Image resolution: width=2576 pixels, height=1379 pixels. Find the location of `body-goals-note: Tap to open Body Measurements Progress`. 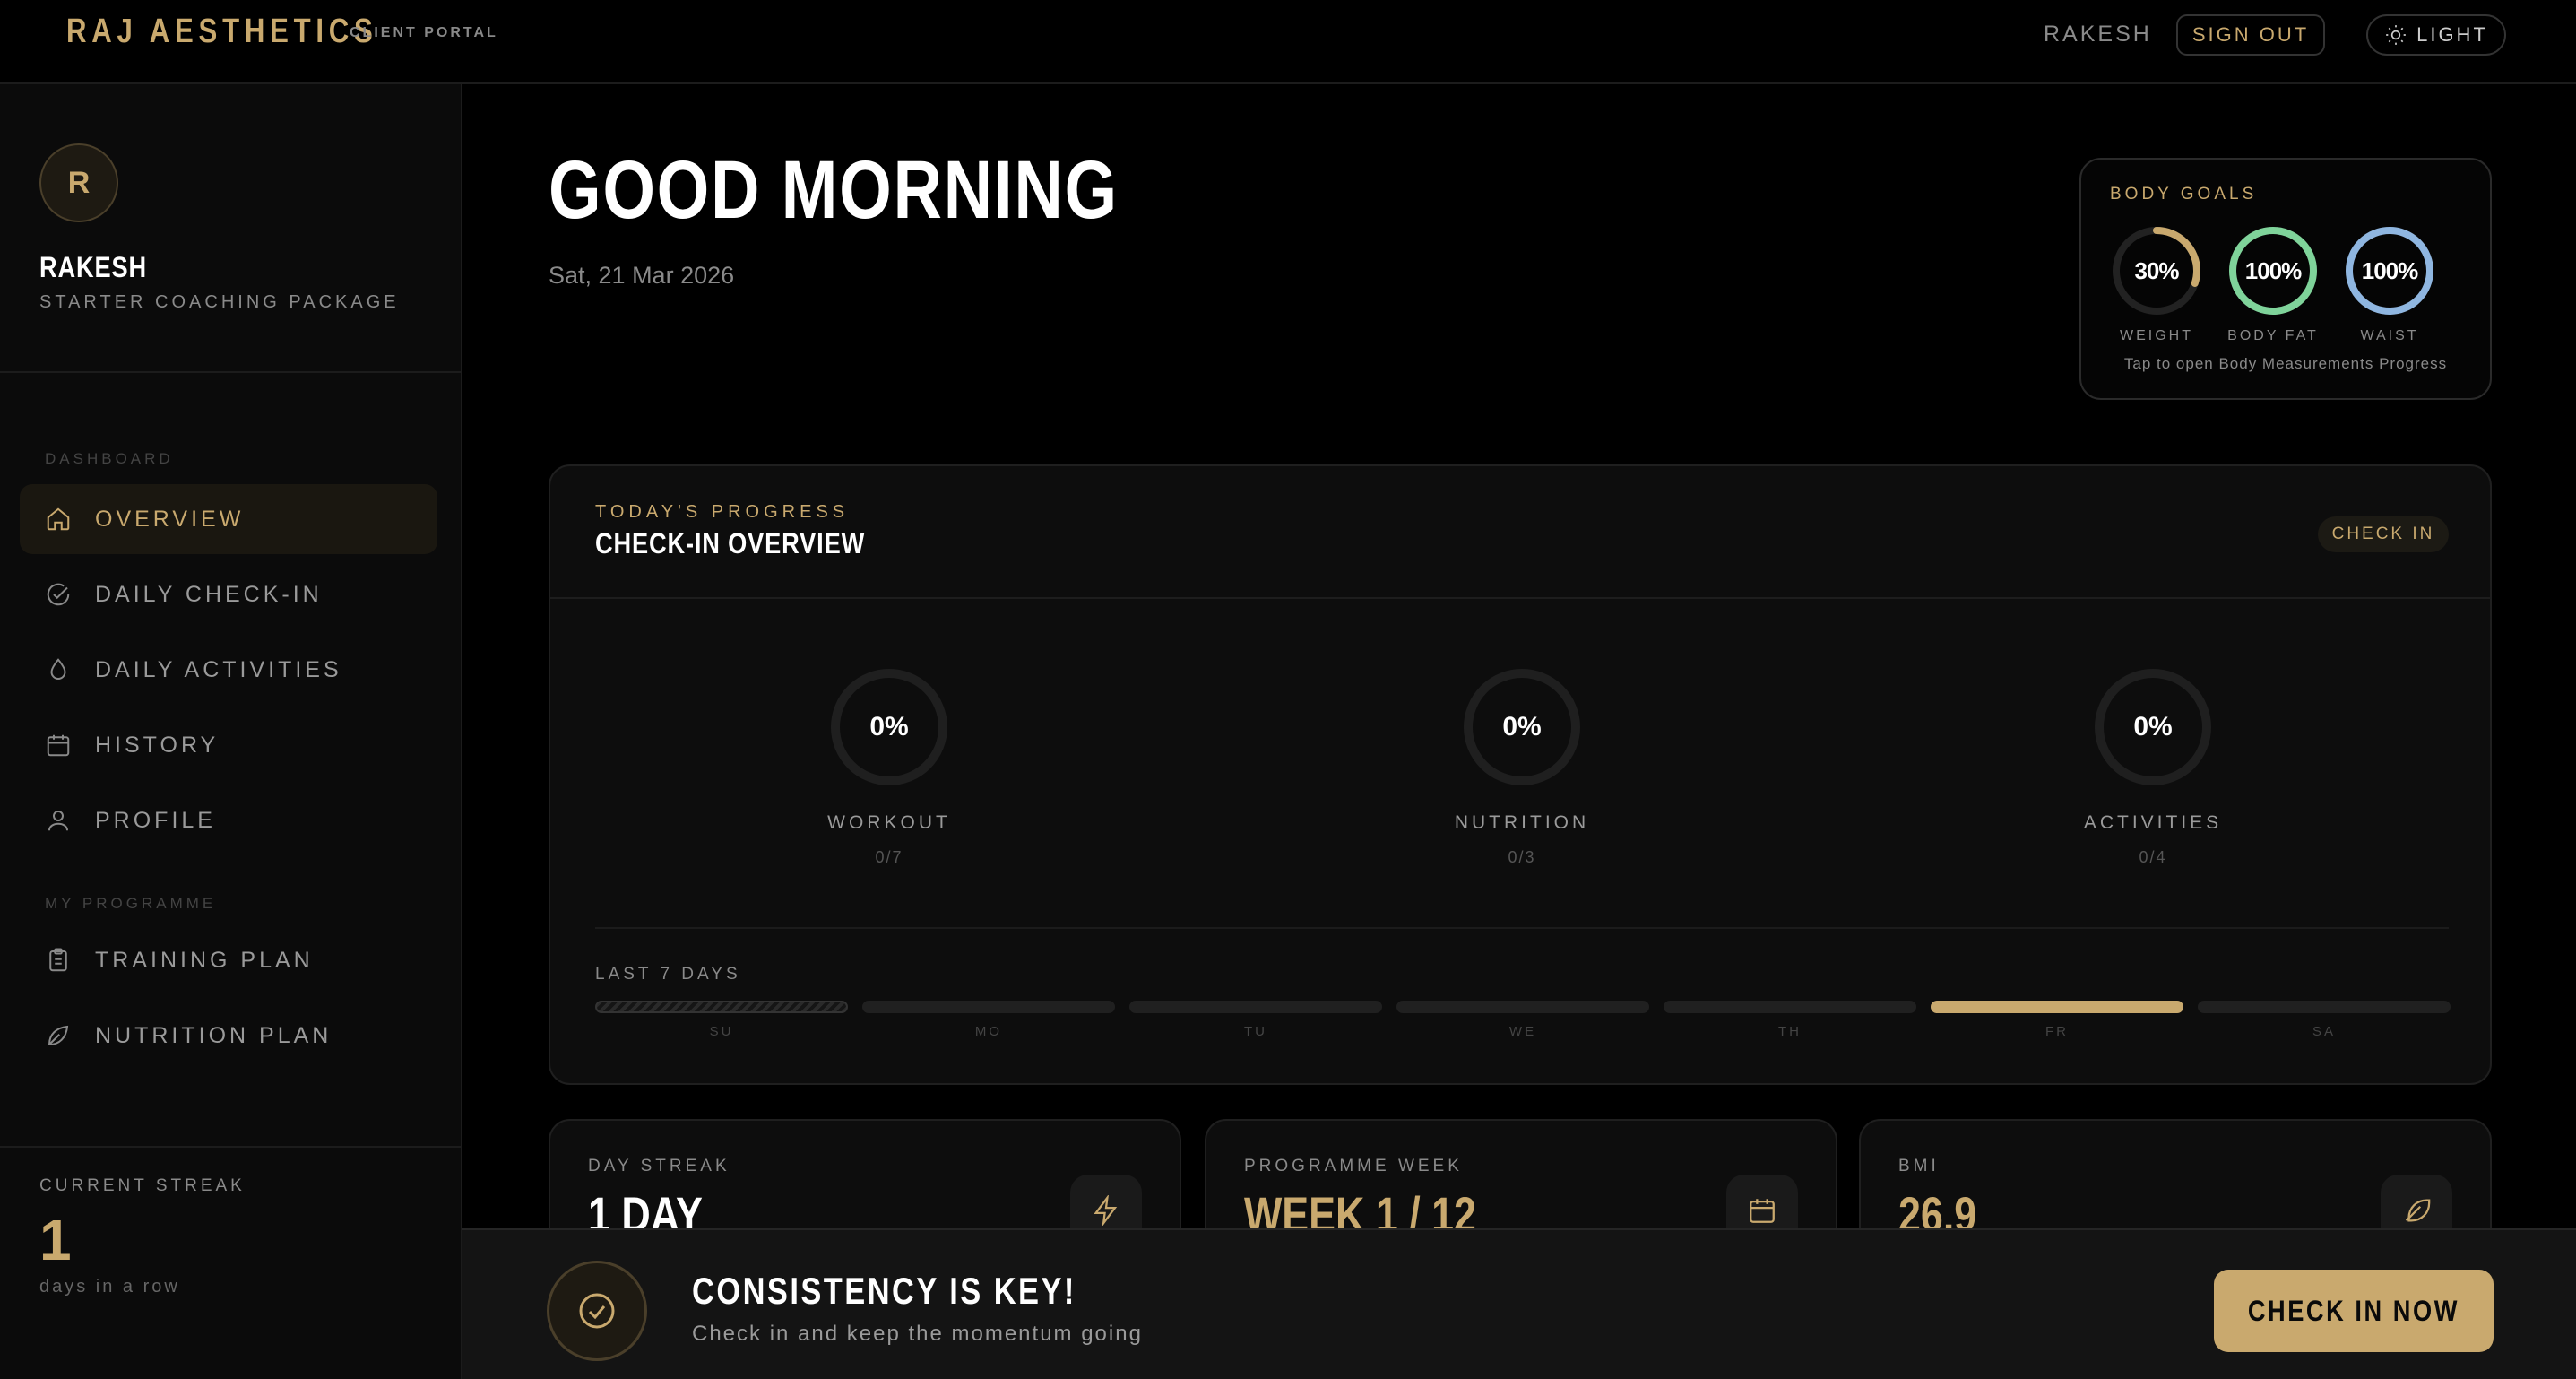

body-goals-note: Tap to open Body Measurements Progress is located at coordinates (2285, 364).